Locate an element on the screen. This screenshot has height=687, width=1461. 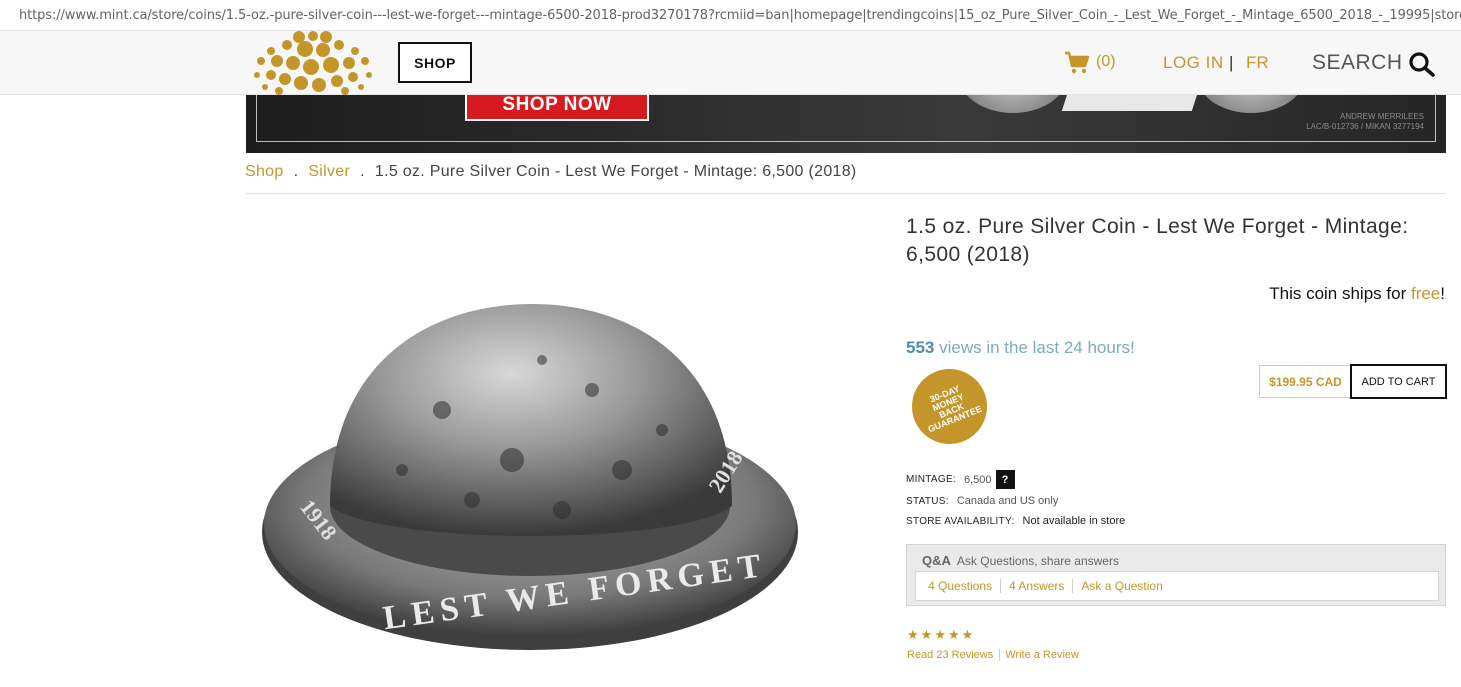
spec-label: MINTAGE: is located at coordinates (931, 479).